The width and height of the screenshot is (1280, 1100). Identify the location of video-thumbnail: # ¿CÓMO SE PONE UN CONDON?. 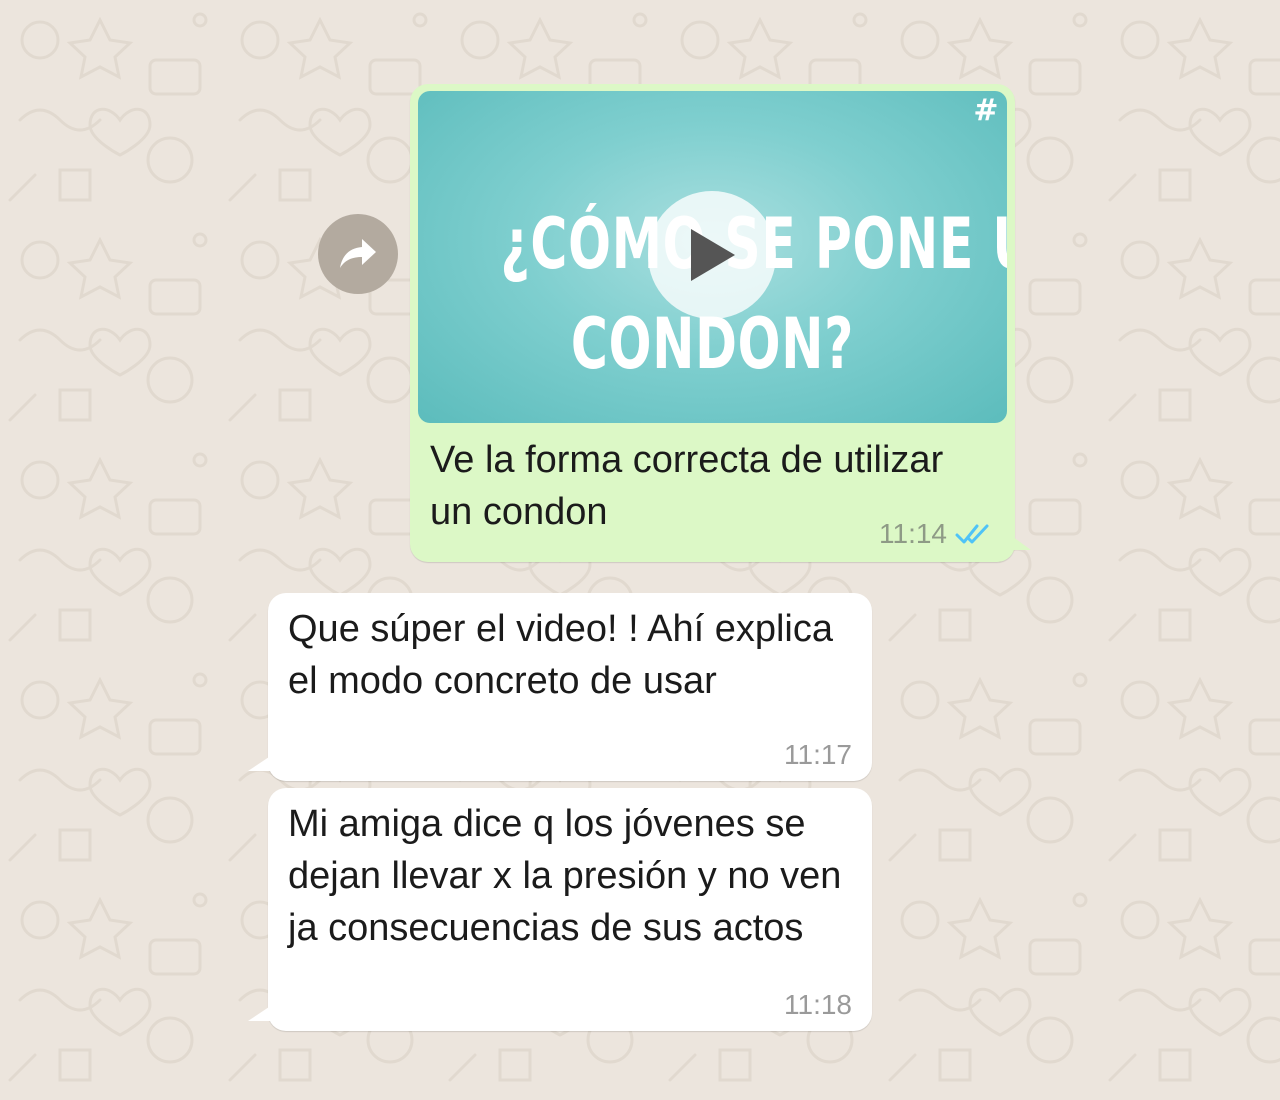
(712, 257).